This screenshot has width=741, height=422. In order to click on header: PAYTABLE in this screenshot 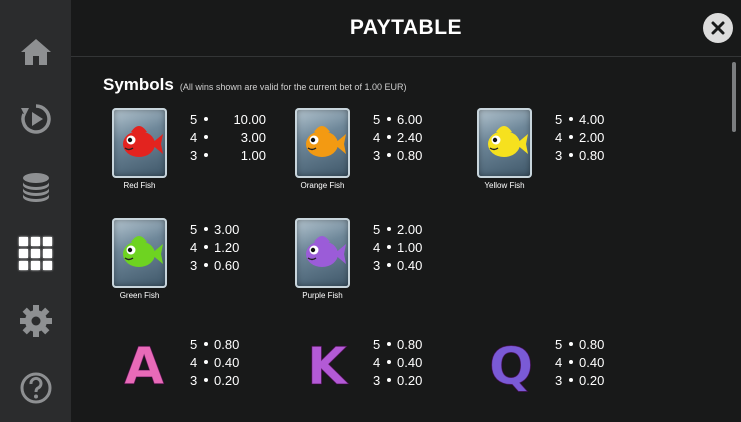, I will do `click(406, 28)`.